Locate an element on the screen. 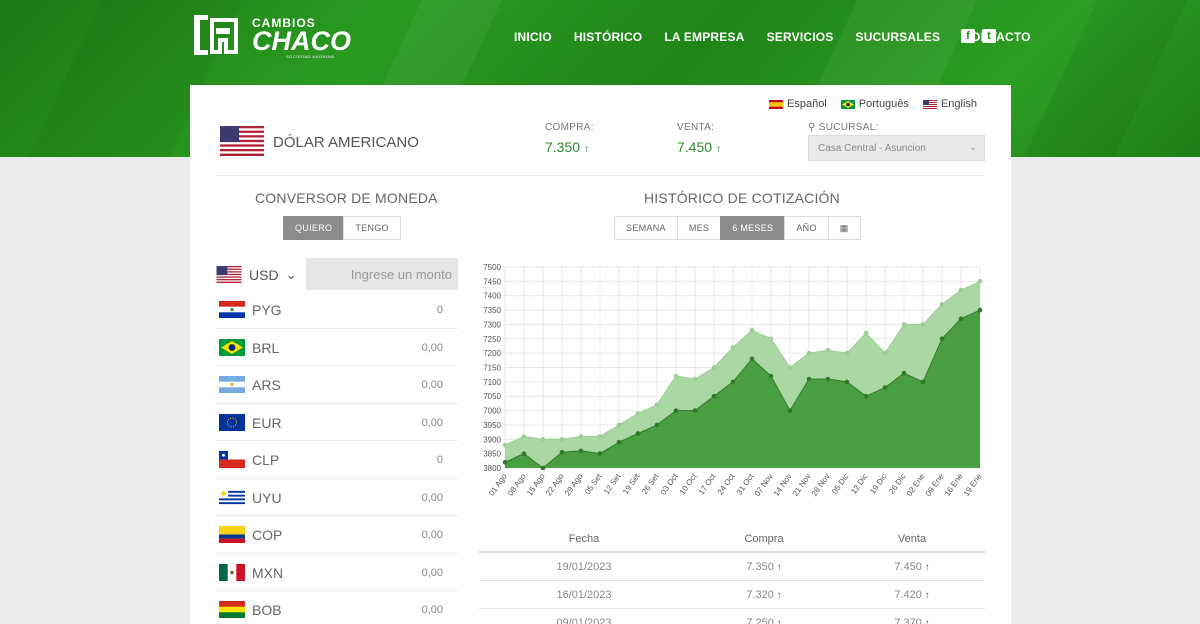 The height and width of the screenshot is (624, 1200). converter-row-bob: BOB 0,00 is located at coordinates (337, 607).